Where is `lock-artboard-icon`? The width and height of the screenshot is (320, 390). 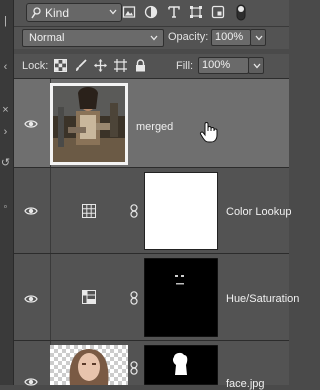
lock-artboard-icon is located at coordinates (120, 65).